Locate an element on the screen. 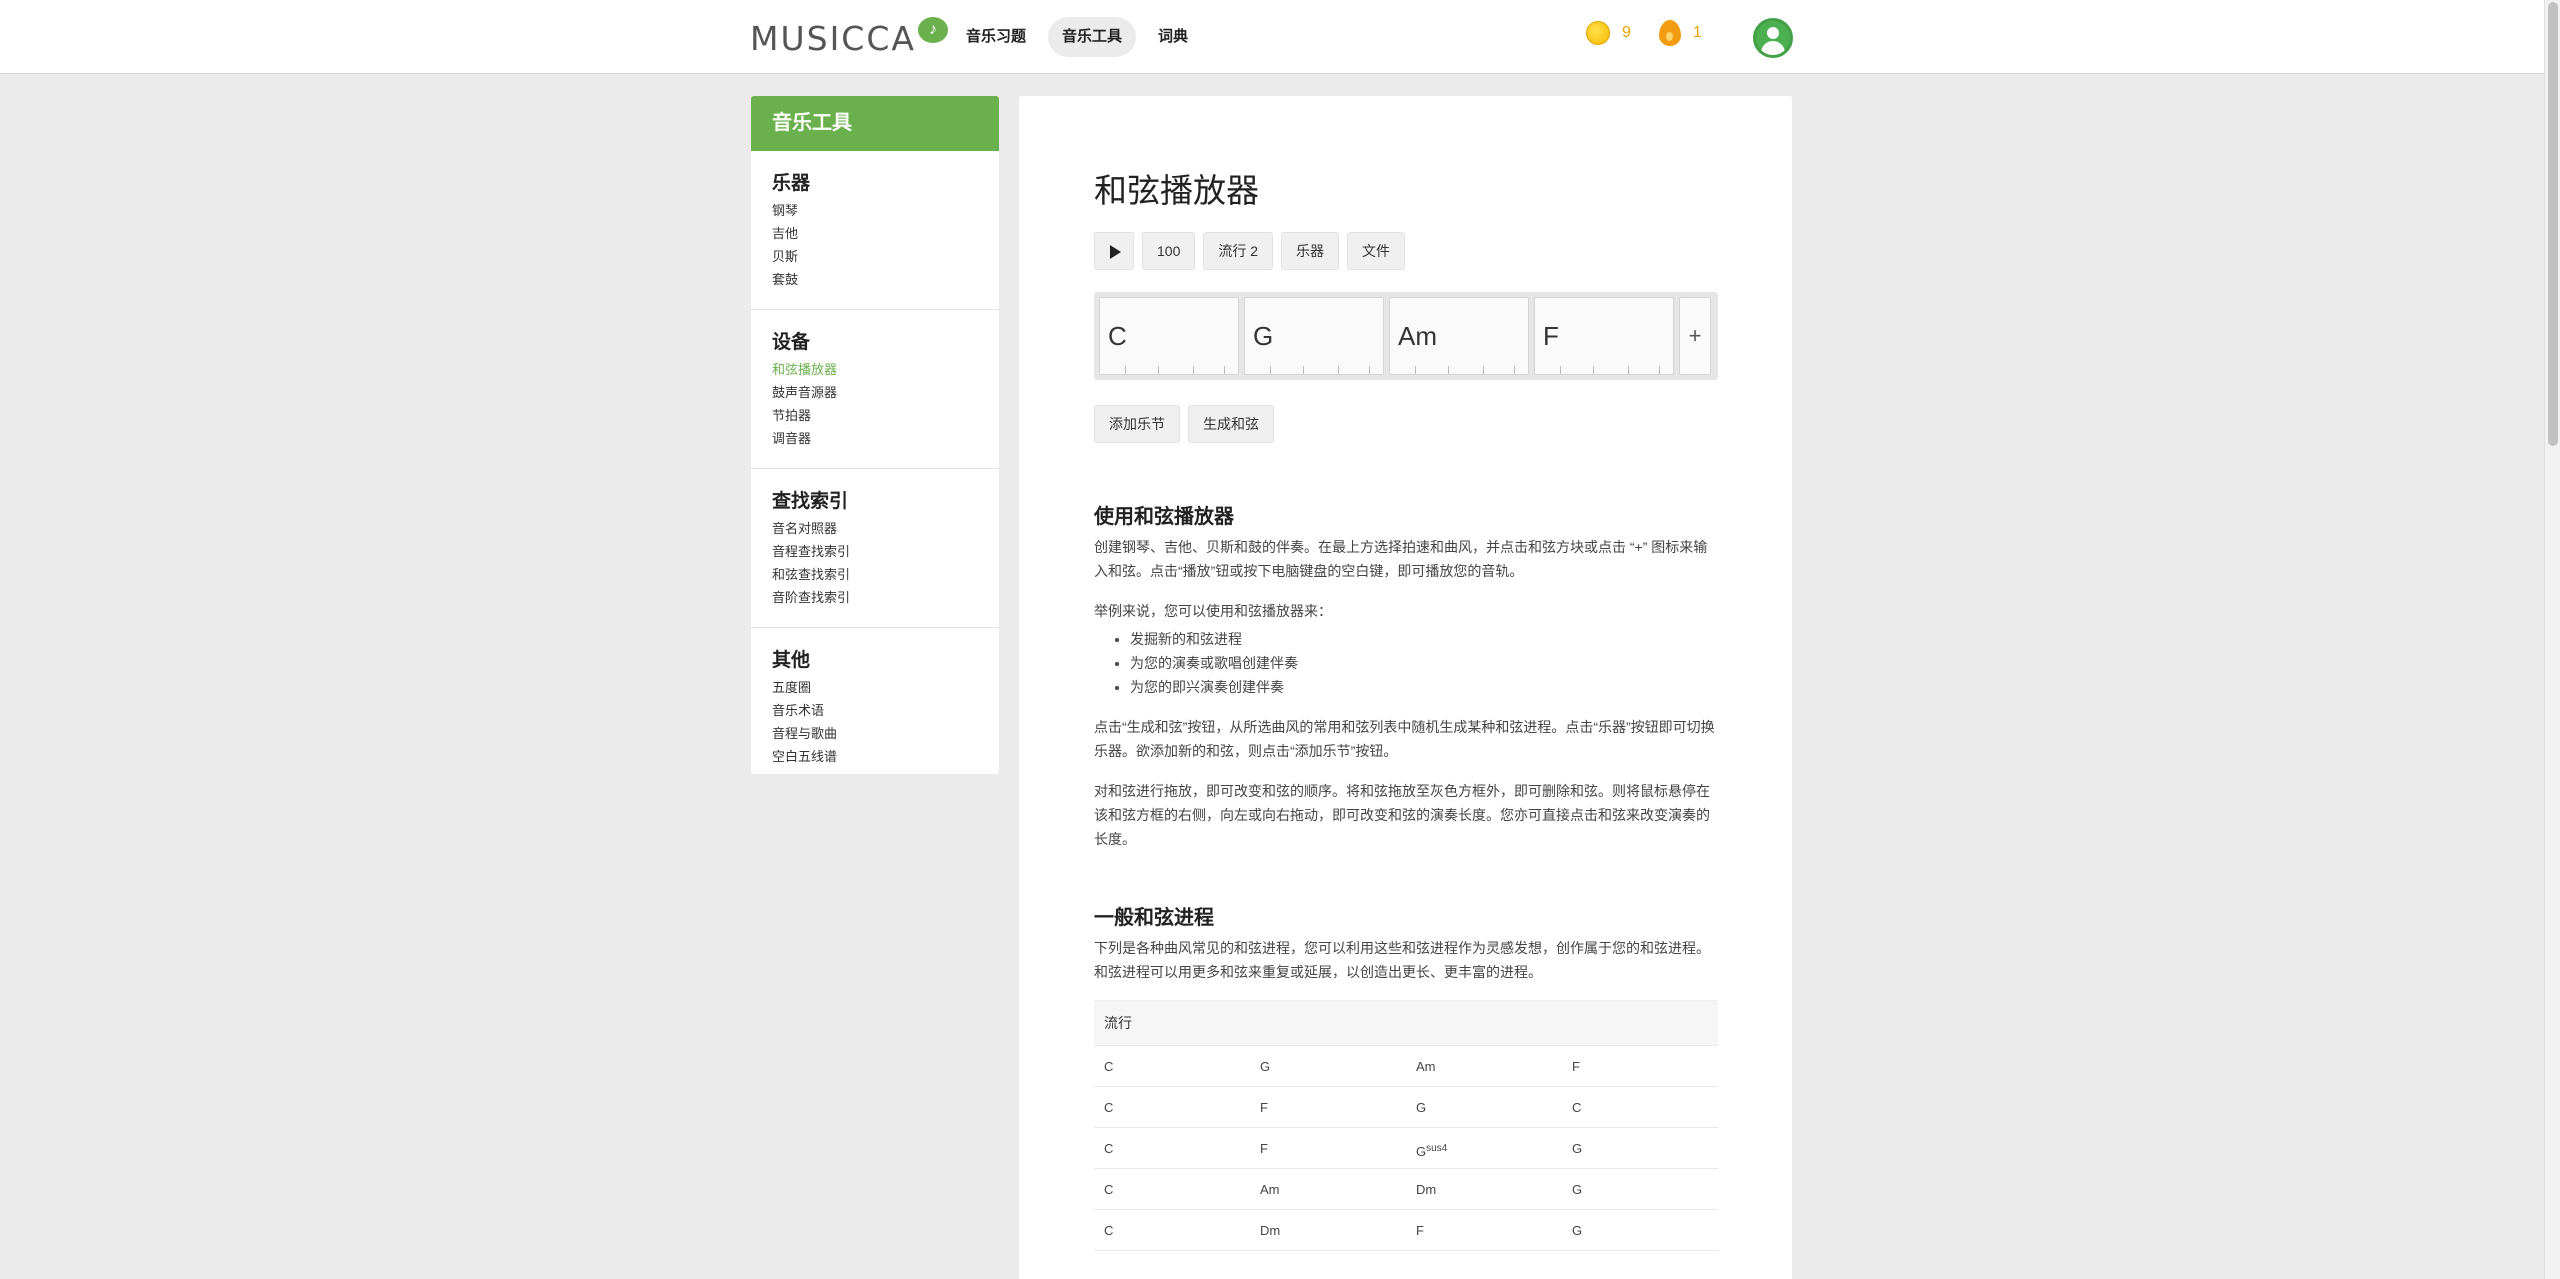 The width and height of the screenshot is (2560, 1279). chord-name: Am is located at coordinates (1417, 336).